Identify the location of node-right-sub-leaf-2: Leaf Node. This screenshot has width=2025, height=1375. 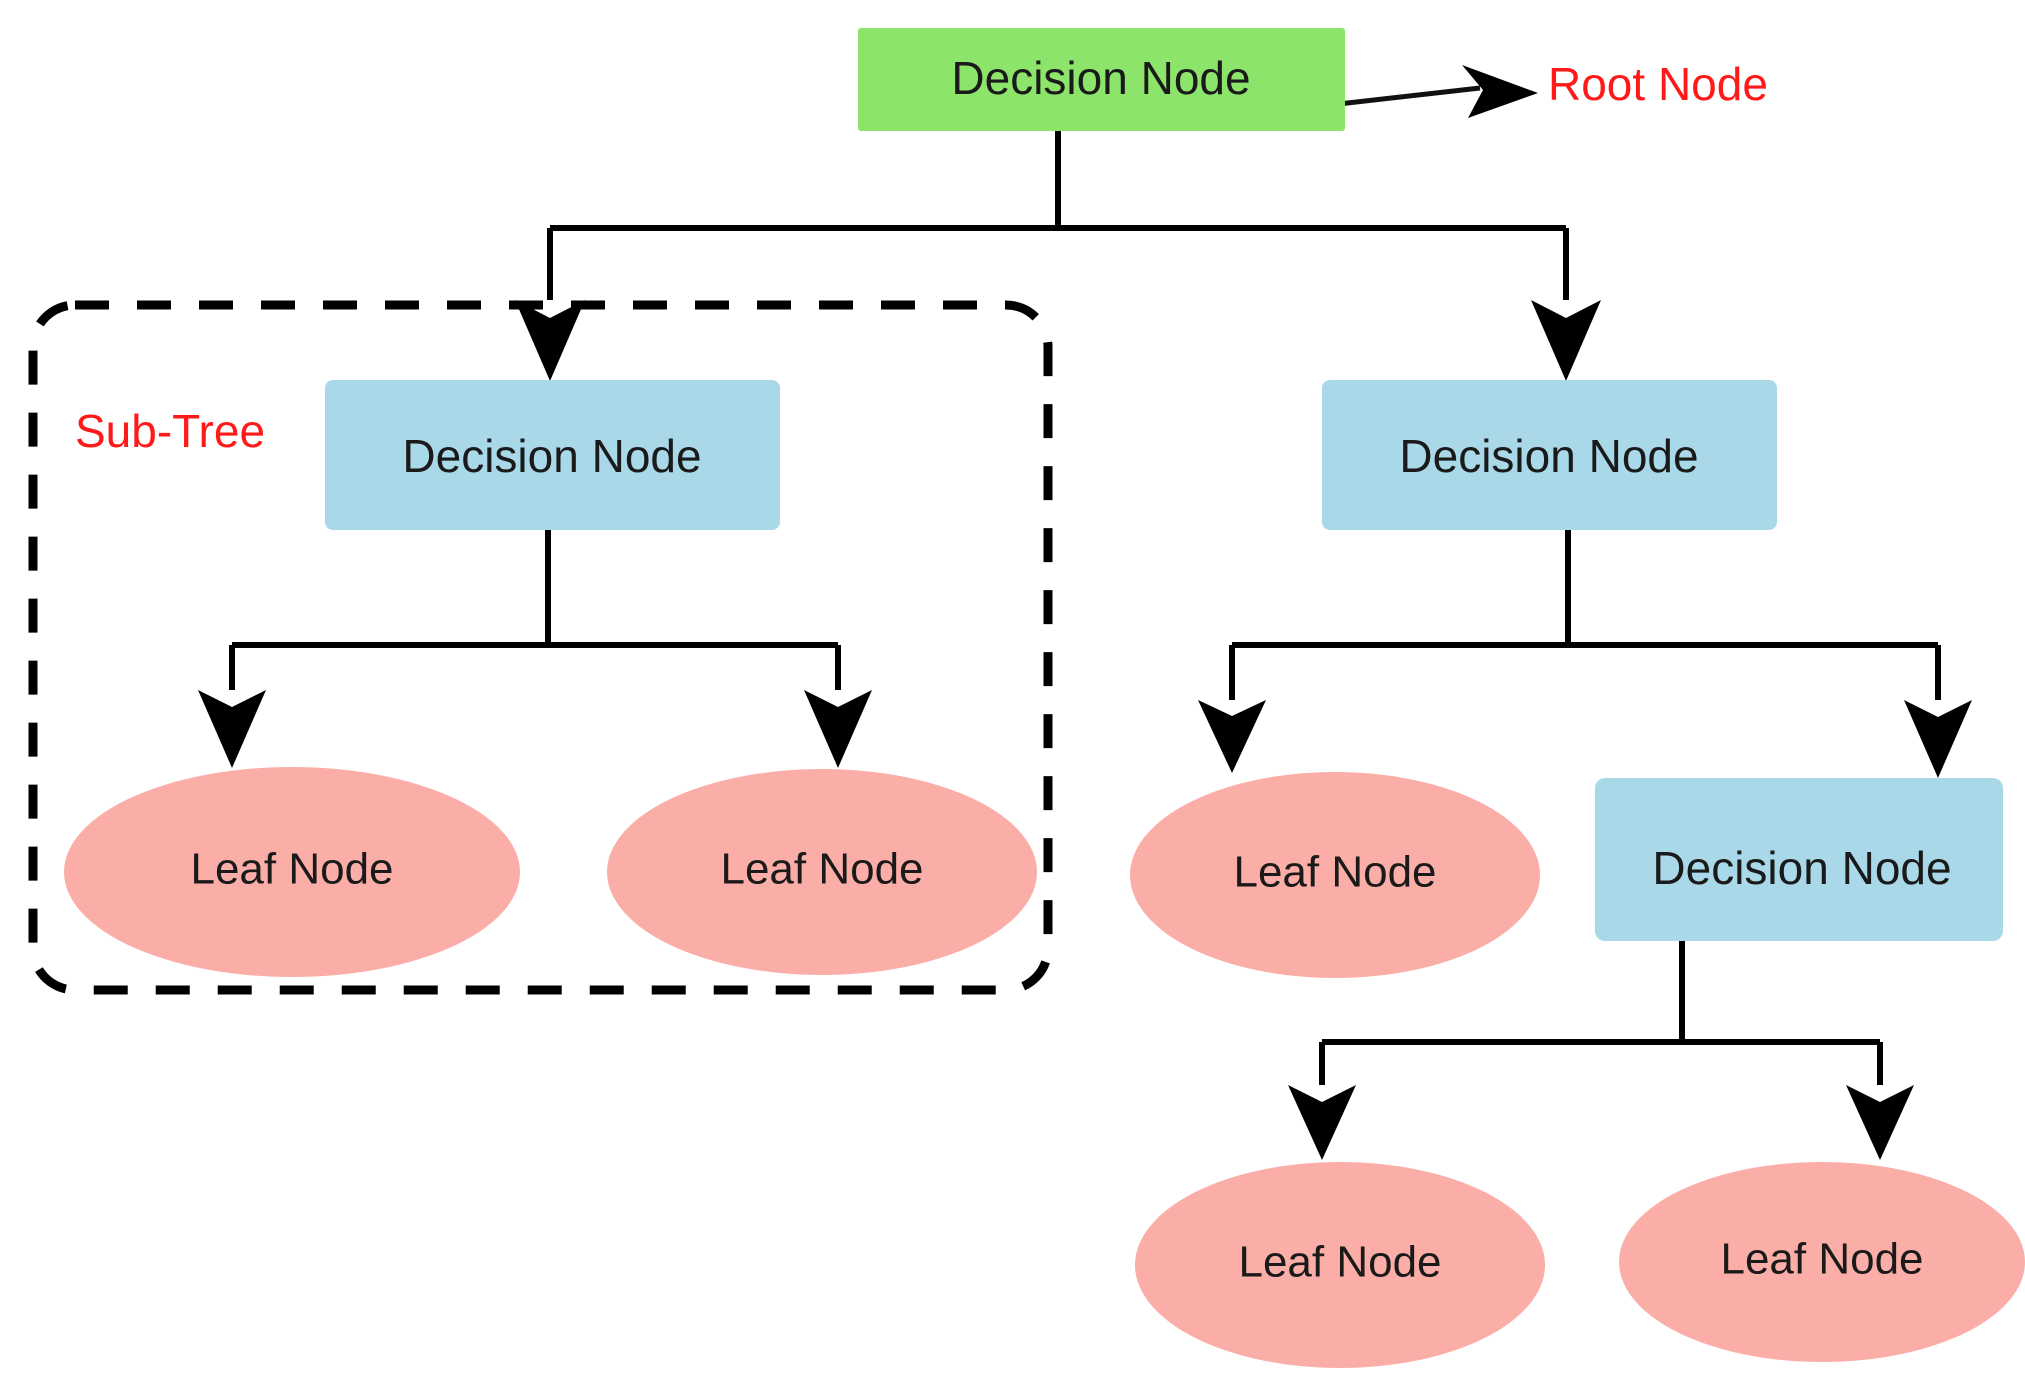
(1822, 1262).